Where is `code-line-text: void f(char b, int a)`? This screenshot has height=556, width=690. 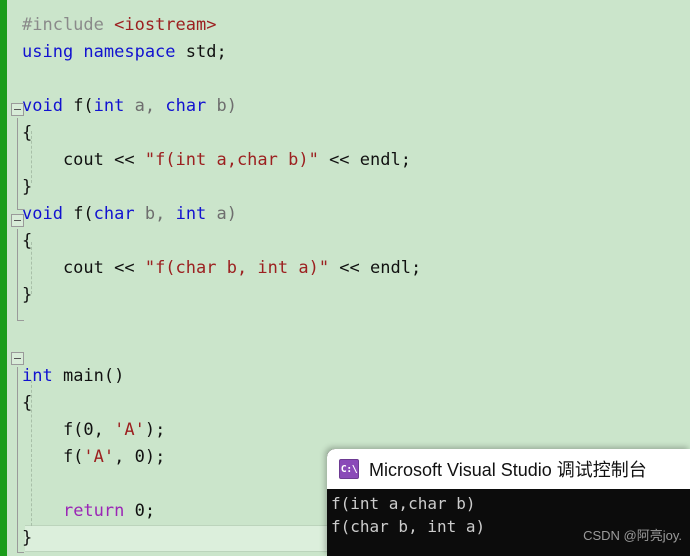
code-line-text: void f(char b, int a) is located at coordinates (129, 214).